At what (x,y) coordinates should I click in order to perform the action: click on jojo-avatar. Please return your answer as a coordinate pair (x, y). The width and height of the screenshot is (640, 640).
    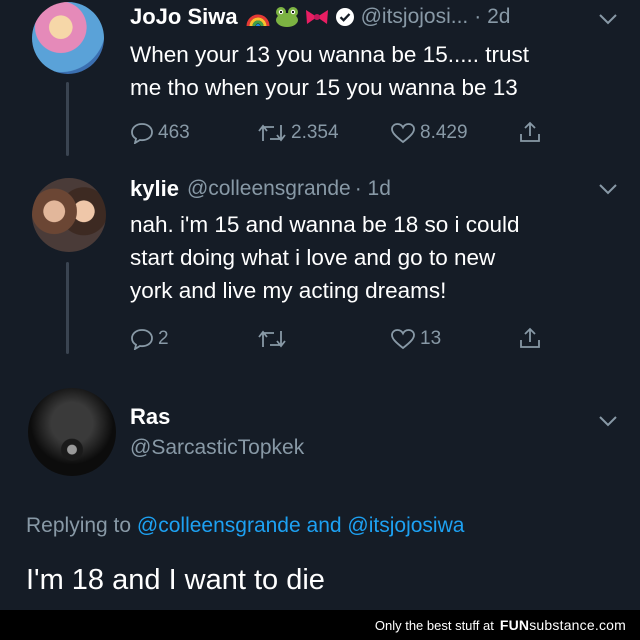
    Looking at the image, I should click on (68, 38).